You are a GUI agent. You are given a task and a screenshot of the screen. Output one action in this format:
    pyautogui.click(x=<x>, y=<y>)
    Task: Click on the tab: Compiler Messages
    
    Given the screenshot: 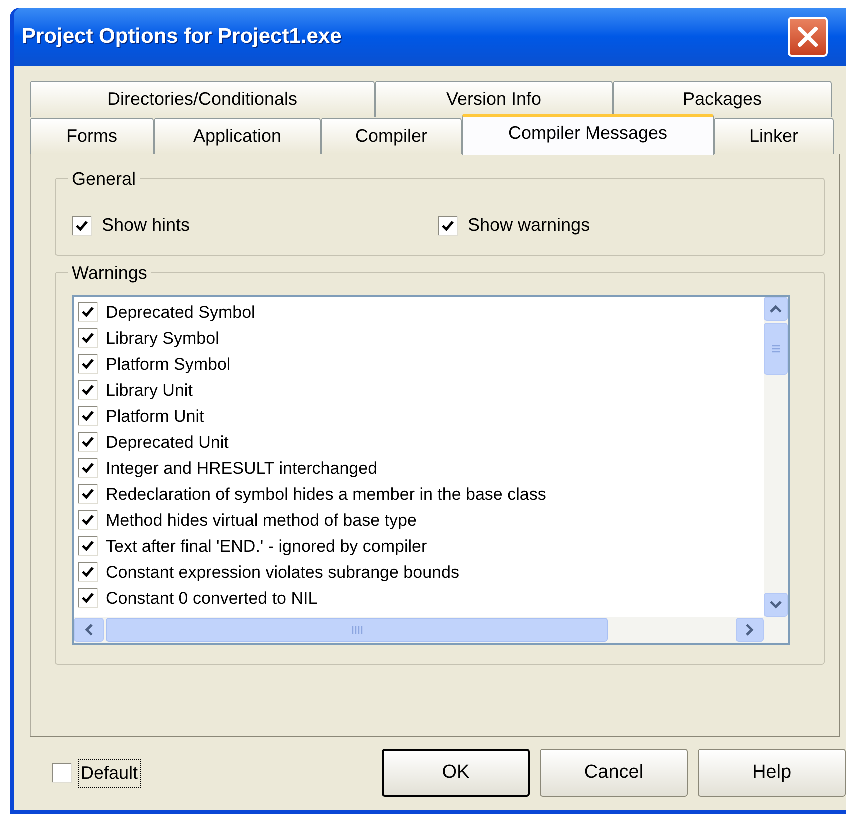 What is the action you would take?
    pyautogui.click(x=588, y=134)
    